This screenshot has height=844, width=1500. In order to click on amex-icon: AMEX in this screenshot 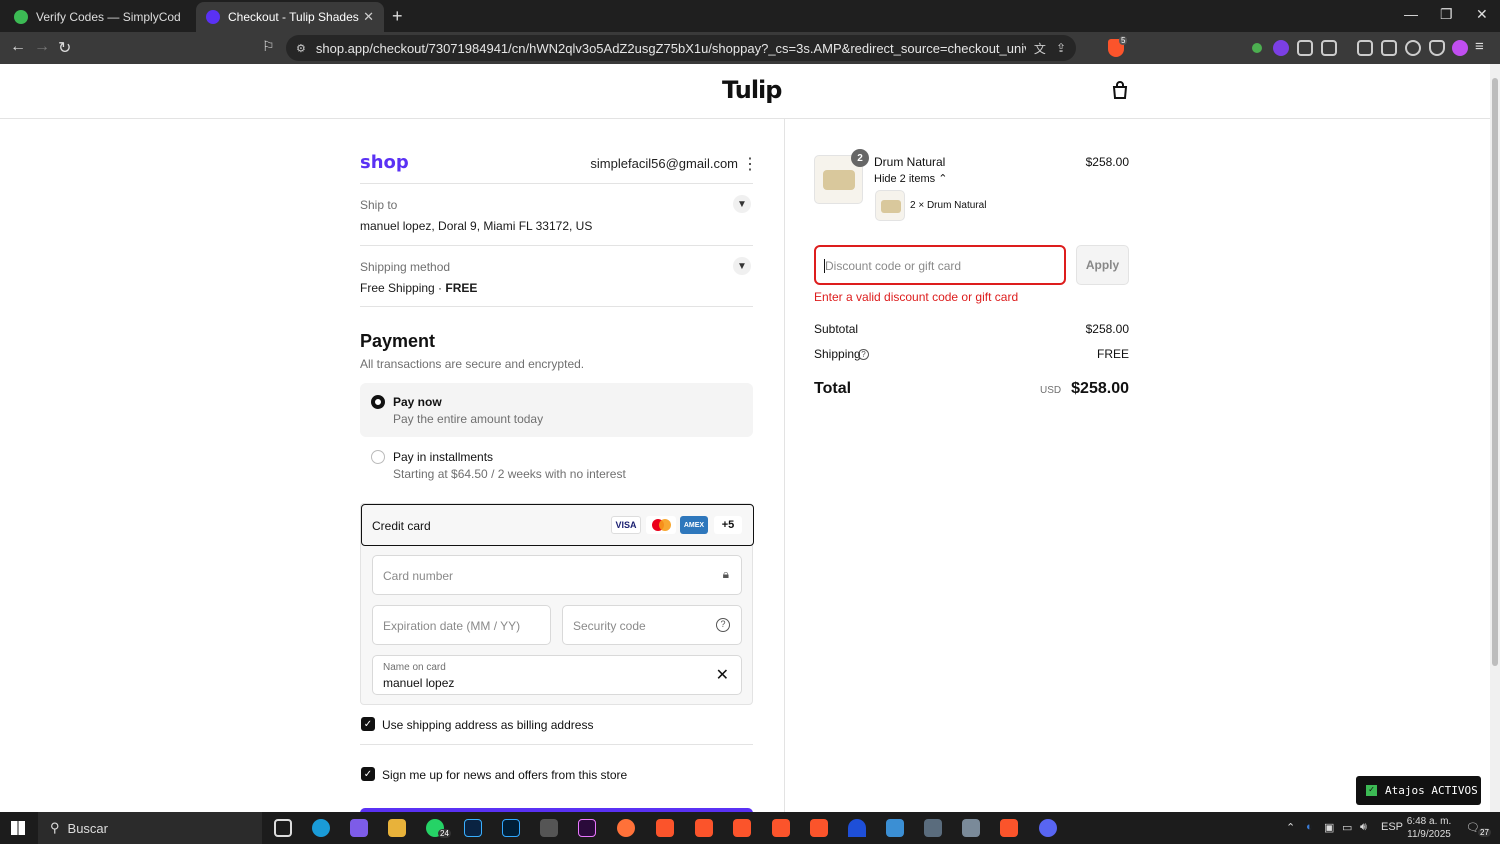, I will do `click(694, 525)`.